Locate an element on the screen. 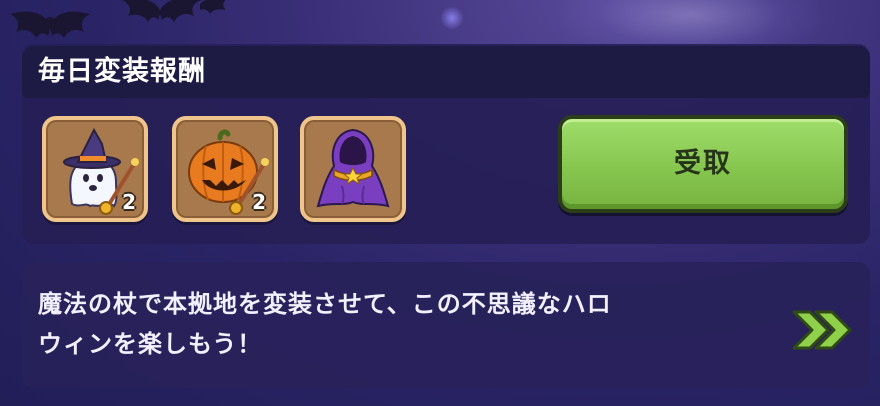 Image resolution: width=880 pixels, height=406 pixels. panel-title: 毎日変装報酬 is located at coordinates (122, 71).